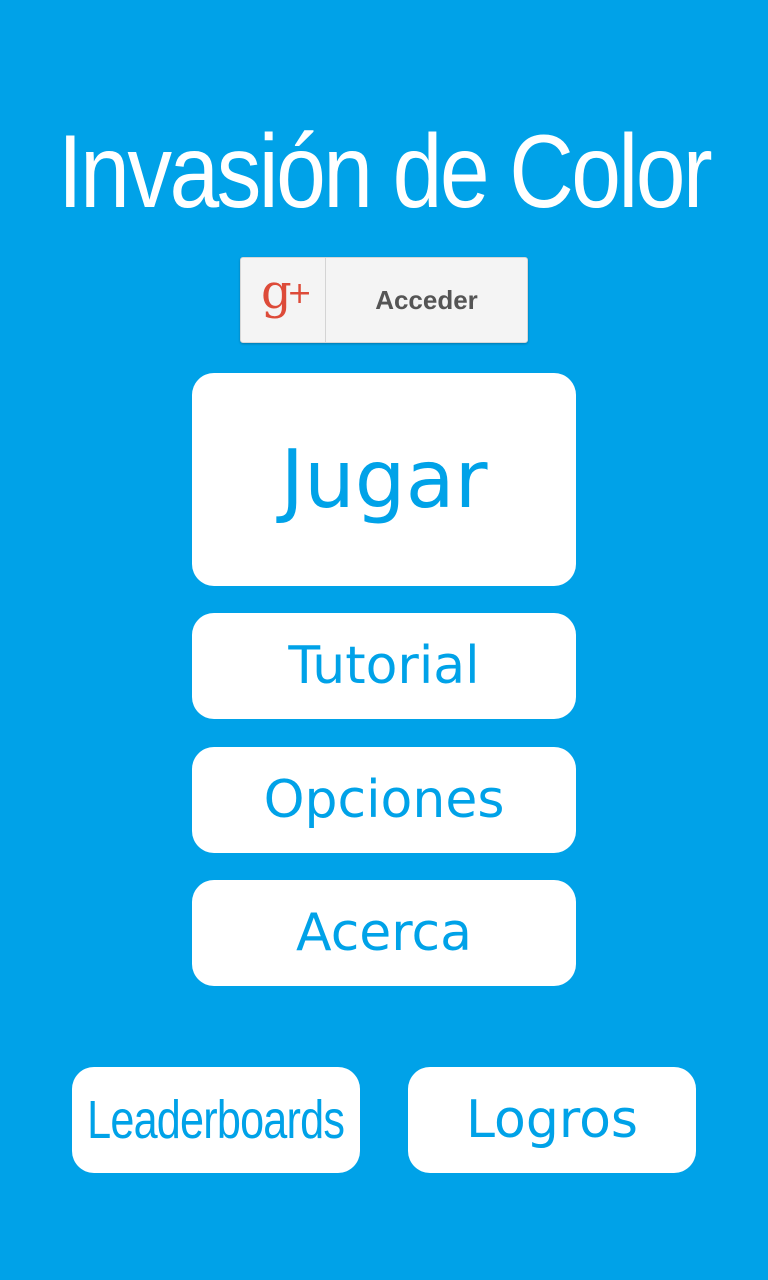  I want to click on leaderboards-button: Leaderboards, so click(216, 1120).